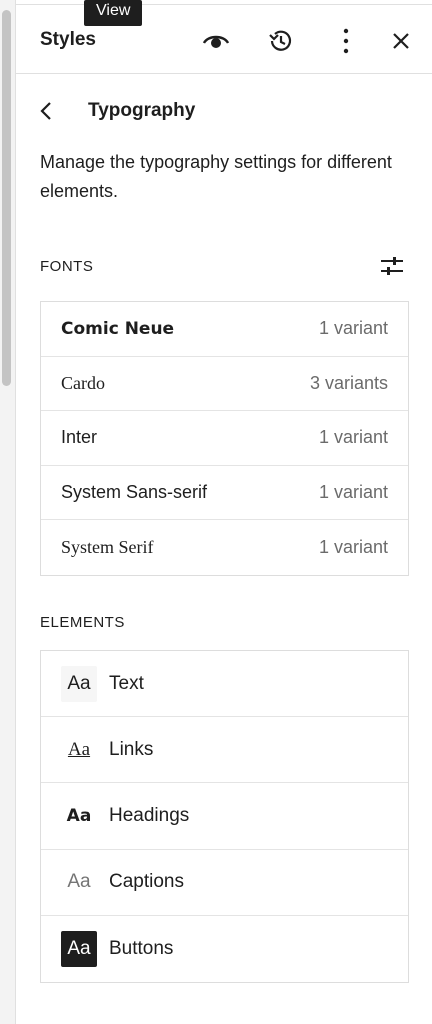 Image resolution: width=432 pixels, height=1024 pixels. Describe the element at coordinates (45, 111) in the screenshot. I see `chevron-left-icon` at that location.